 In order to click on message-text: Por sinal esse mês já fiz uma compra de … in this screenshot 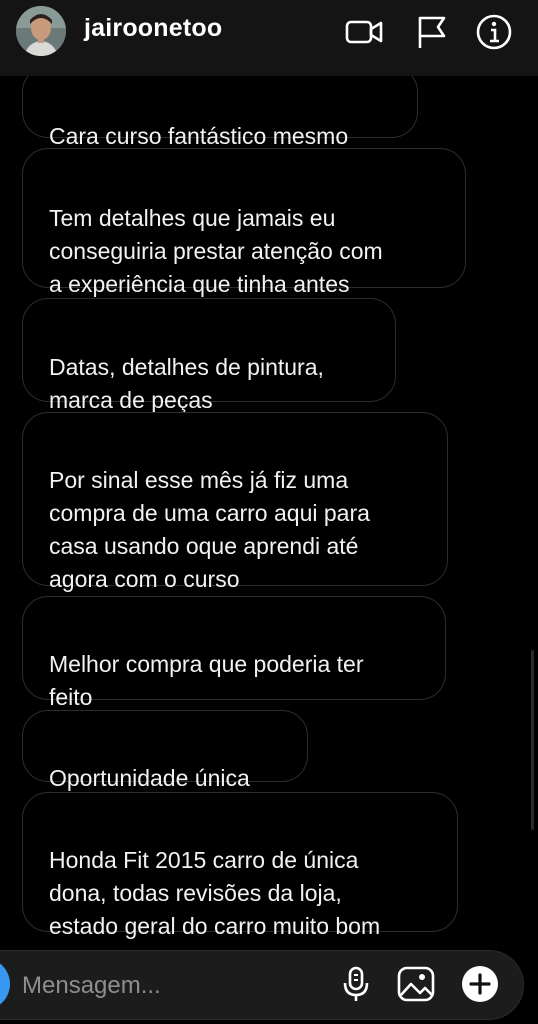, I will do `click(209, 529)`.